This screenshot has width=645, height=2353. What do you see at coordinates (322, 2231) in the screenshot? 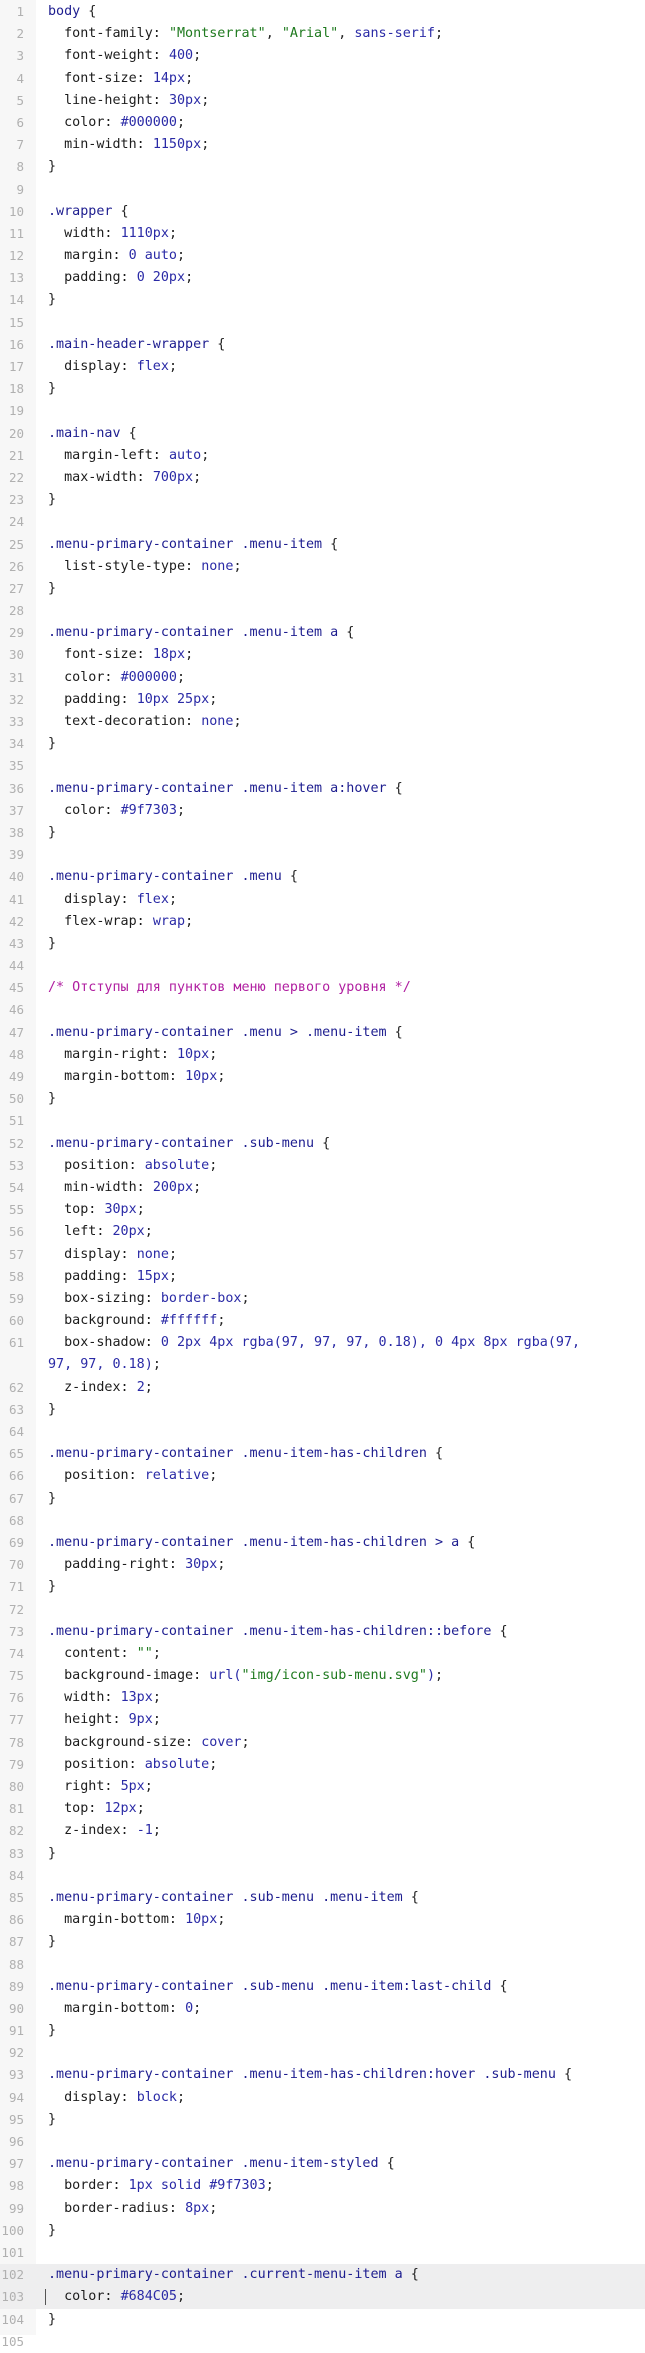
I see `code-line: 100}` at bounding box center [322, 2231].